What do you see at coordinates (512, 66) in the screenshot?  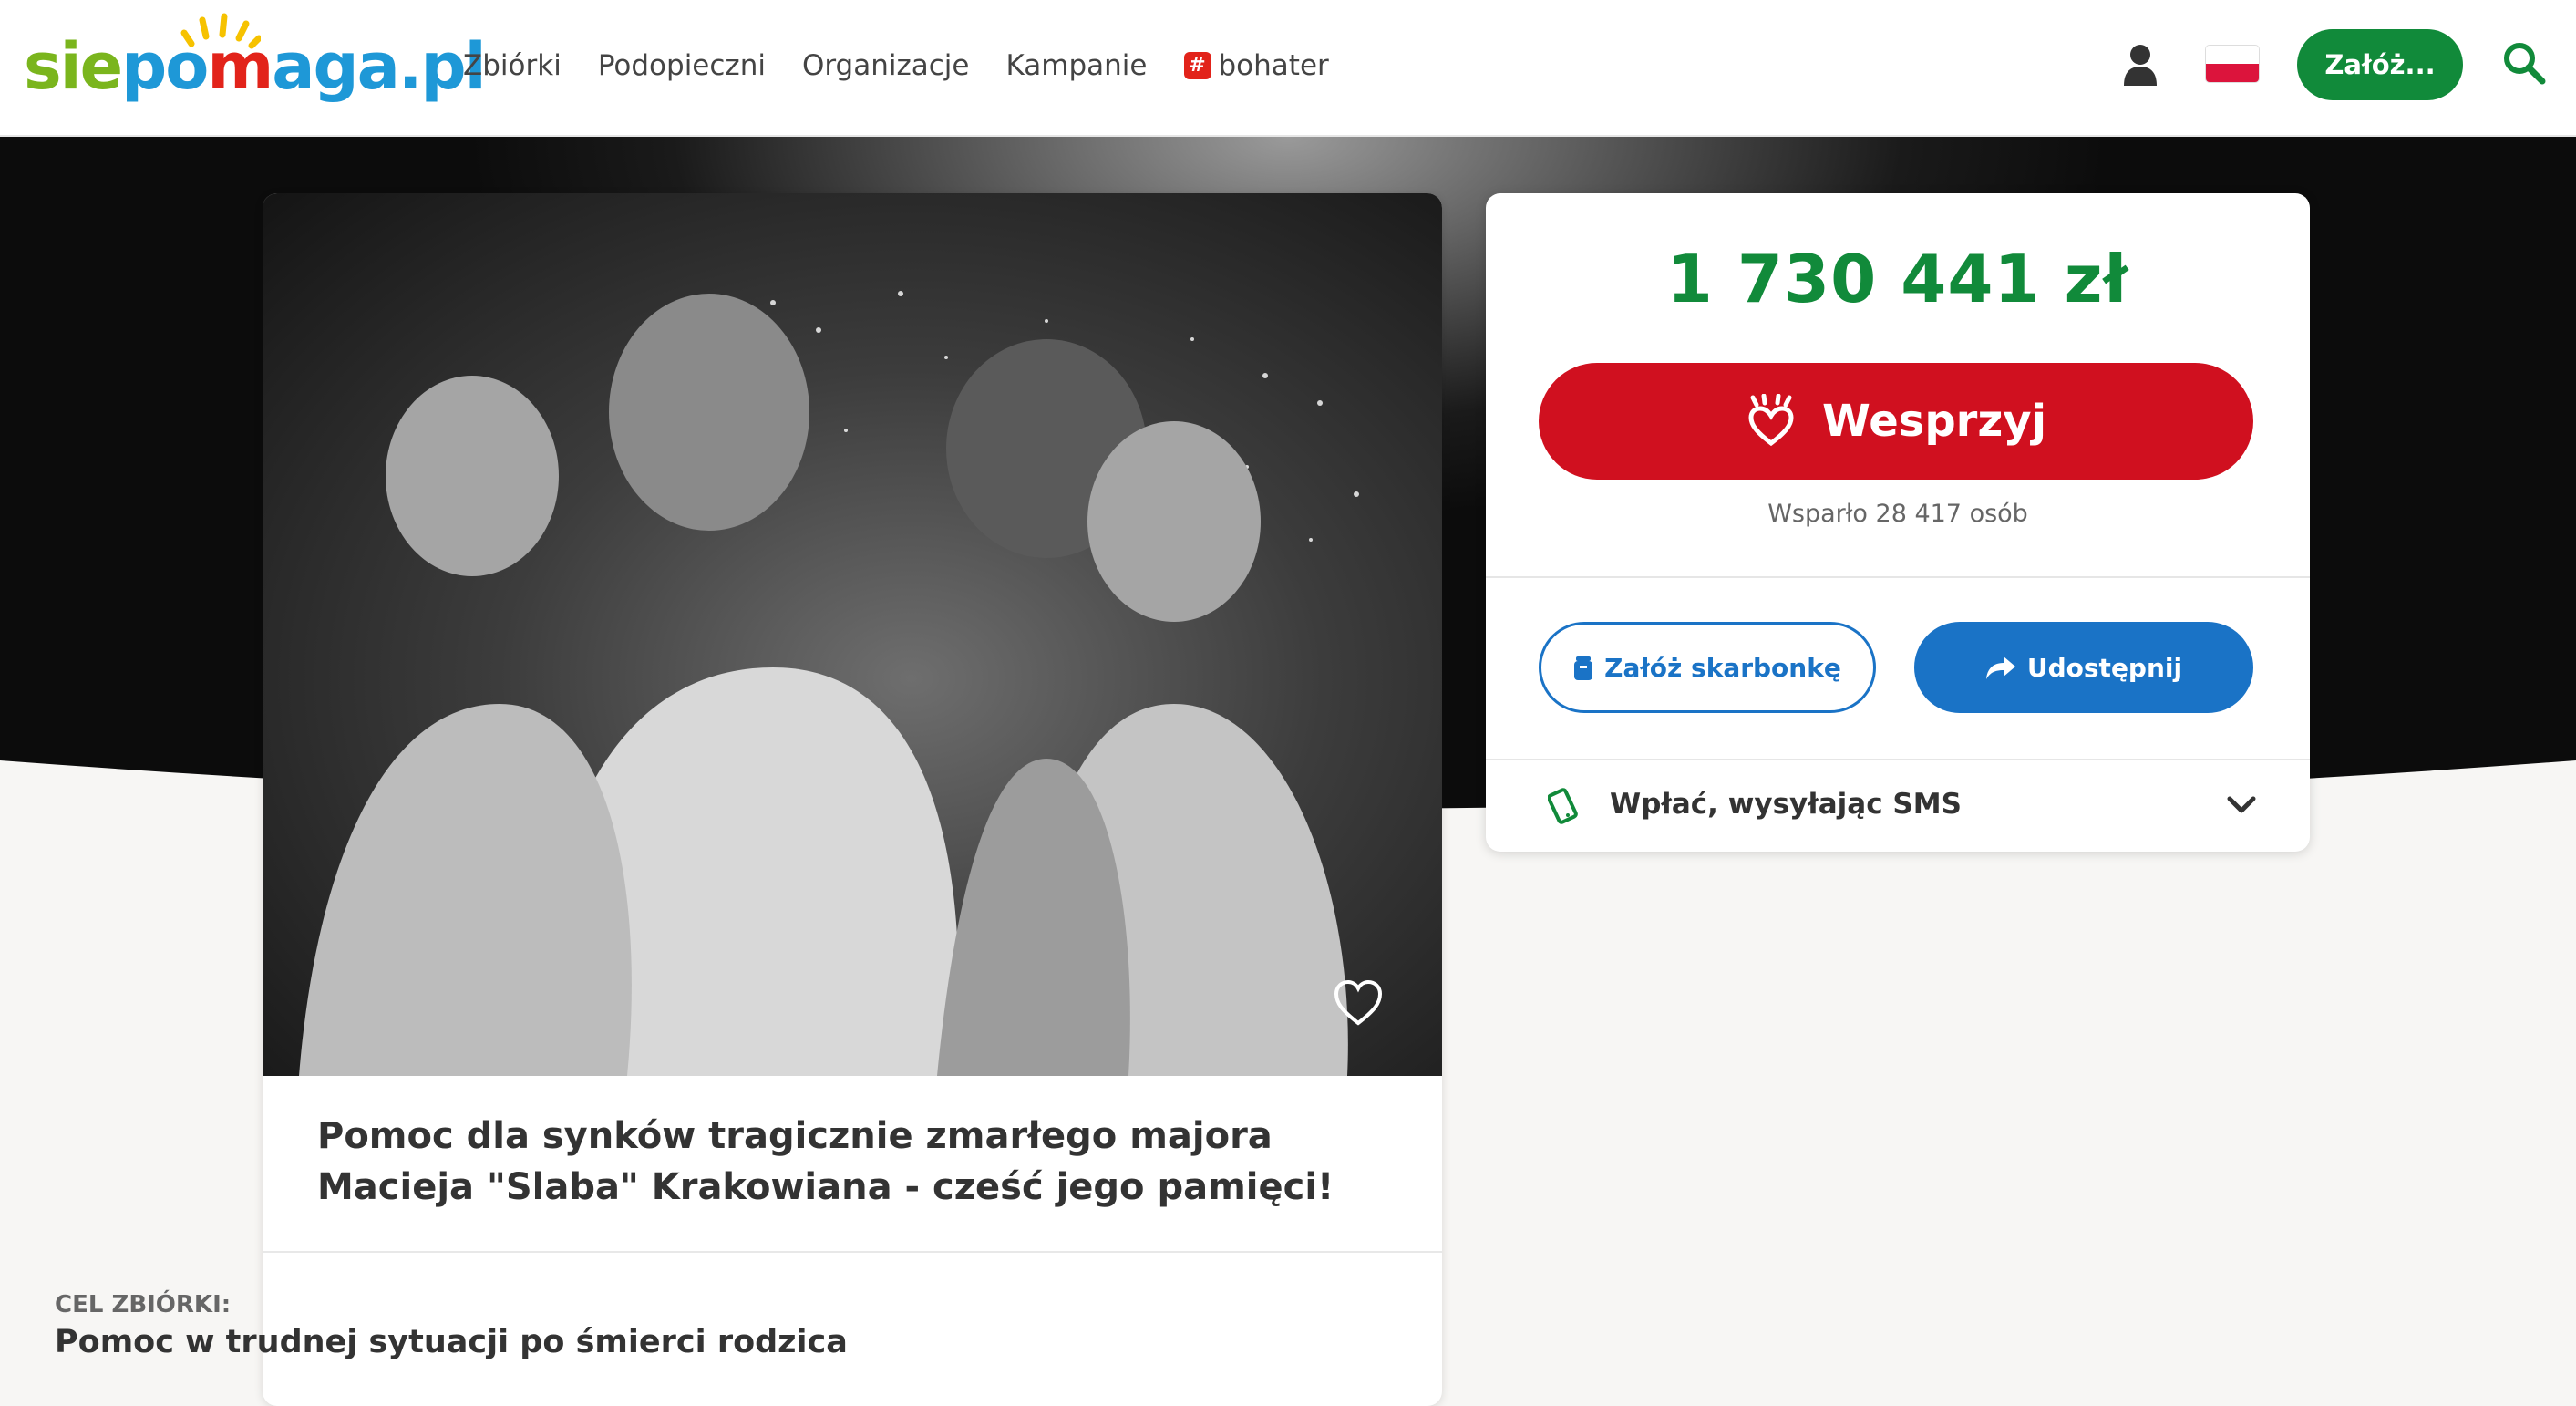 I see `nav-zbiorki: Zbiórki` at bounding box center [512, 66].